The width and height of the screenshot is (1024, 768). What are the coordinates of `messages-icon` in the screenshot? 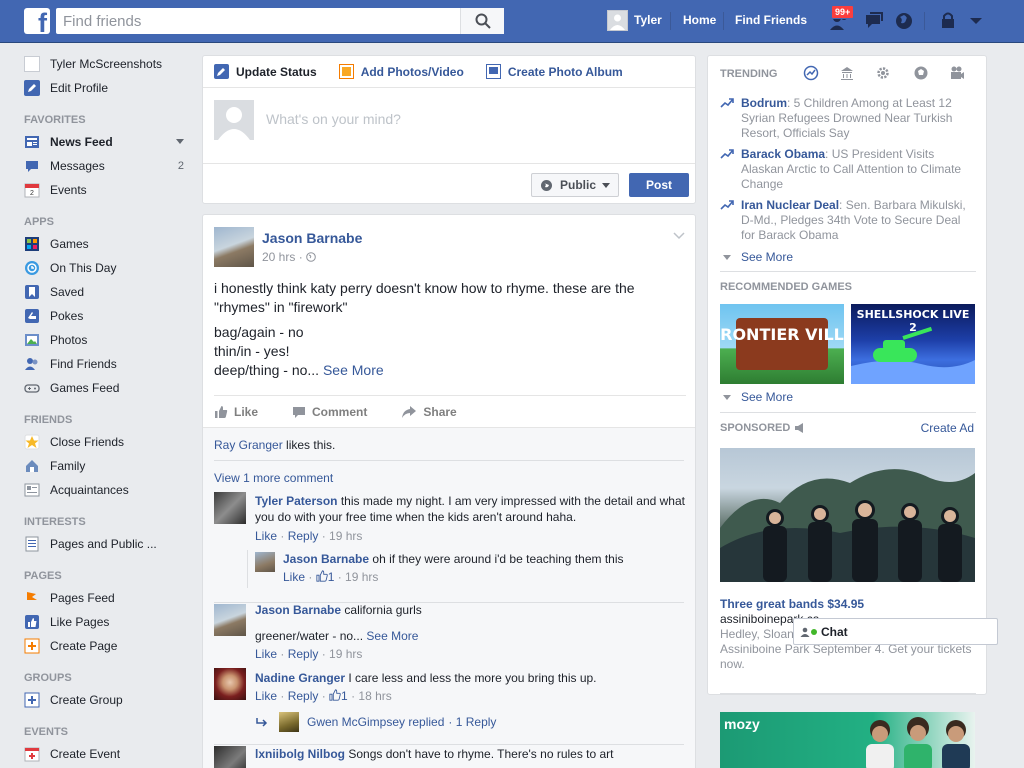 It's located at (874, 21).